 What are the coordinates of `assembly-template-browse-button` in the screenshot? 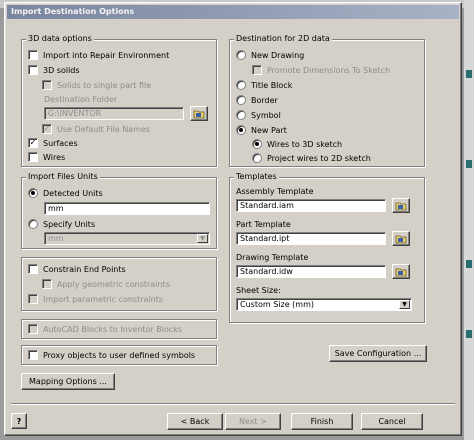 It's located at (401, 205).